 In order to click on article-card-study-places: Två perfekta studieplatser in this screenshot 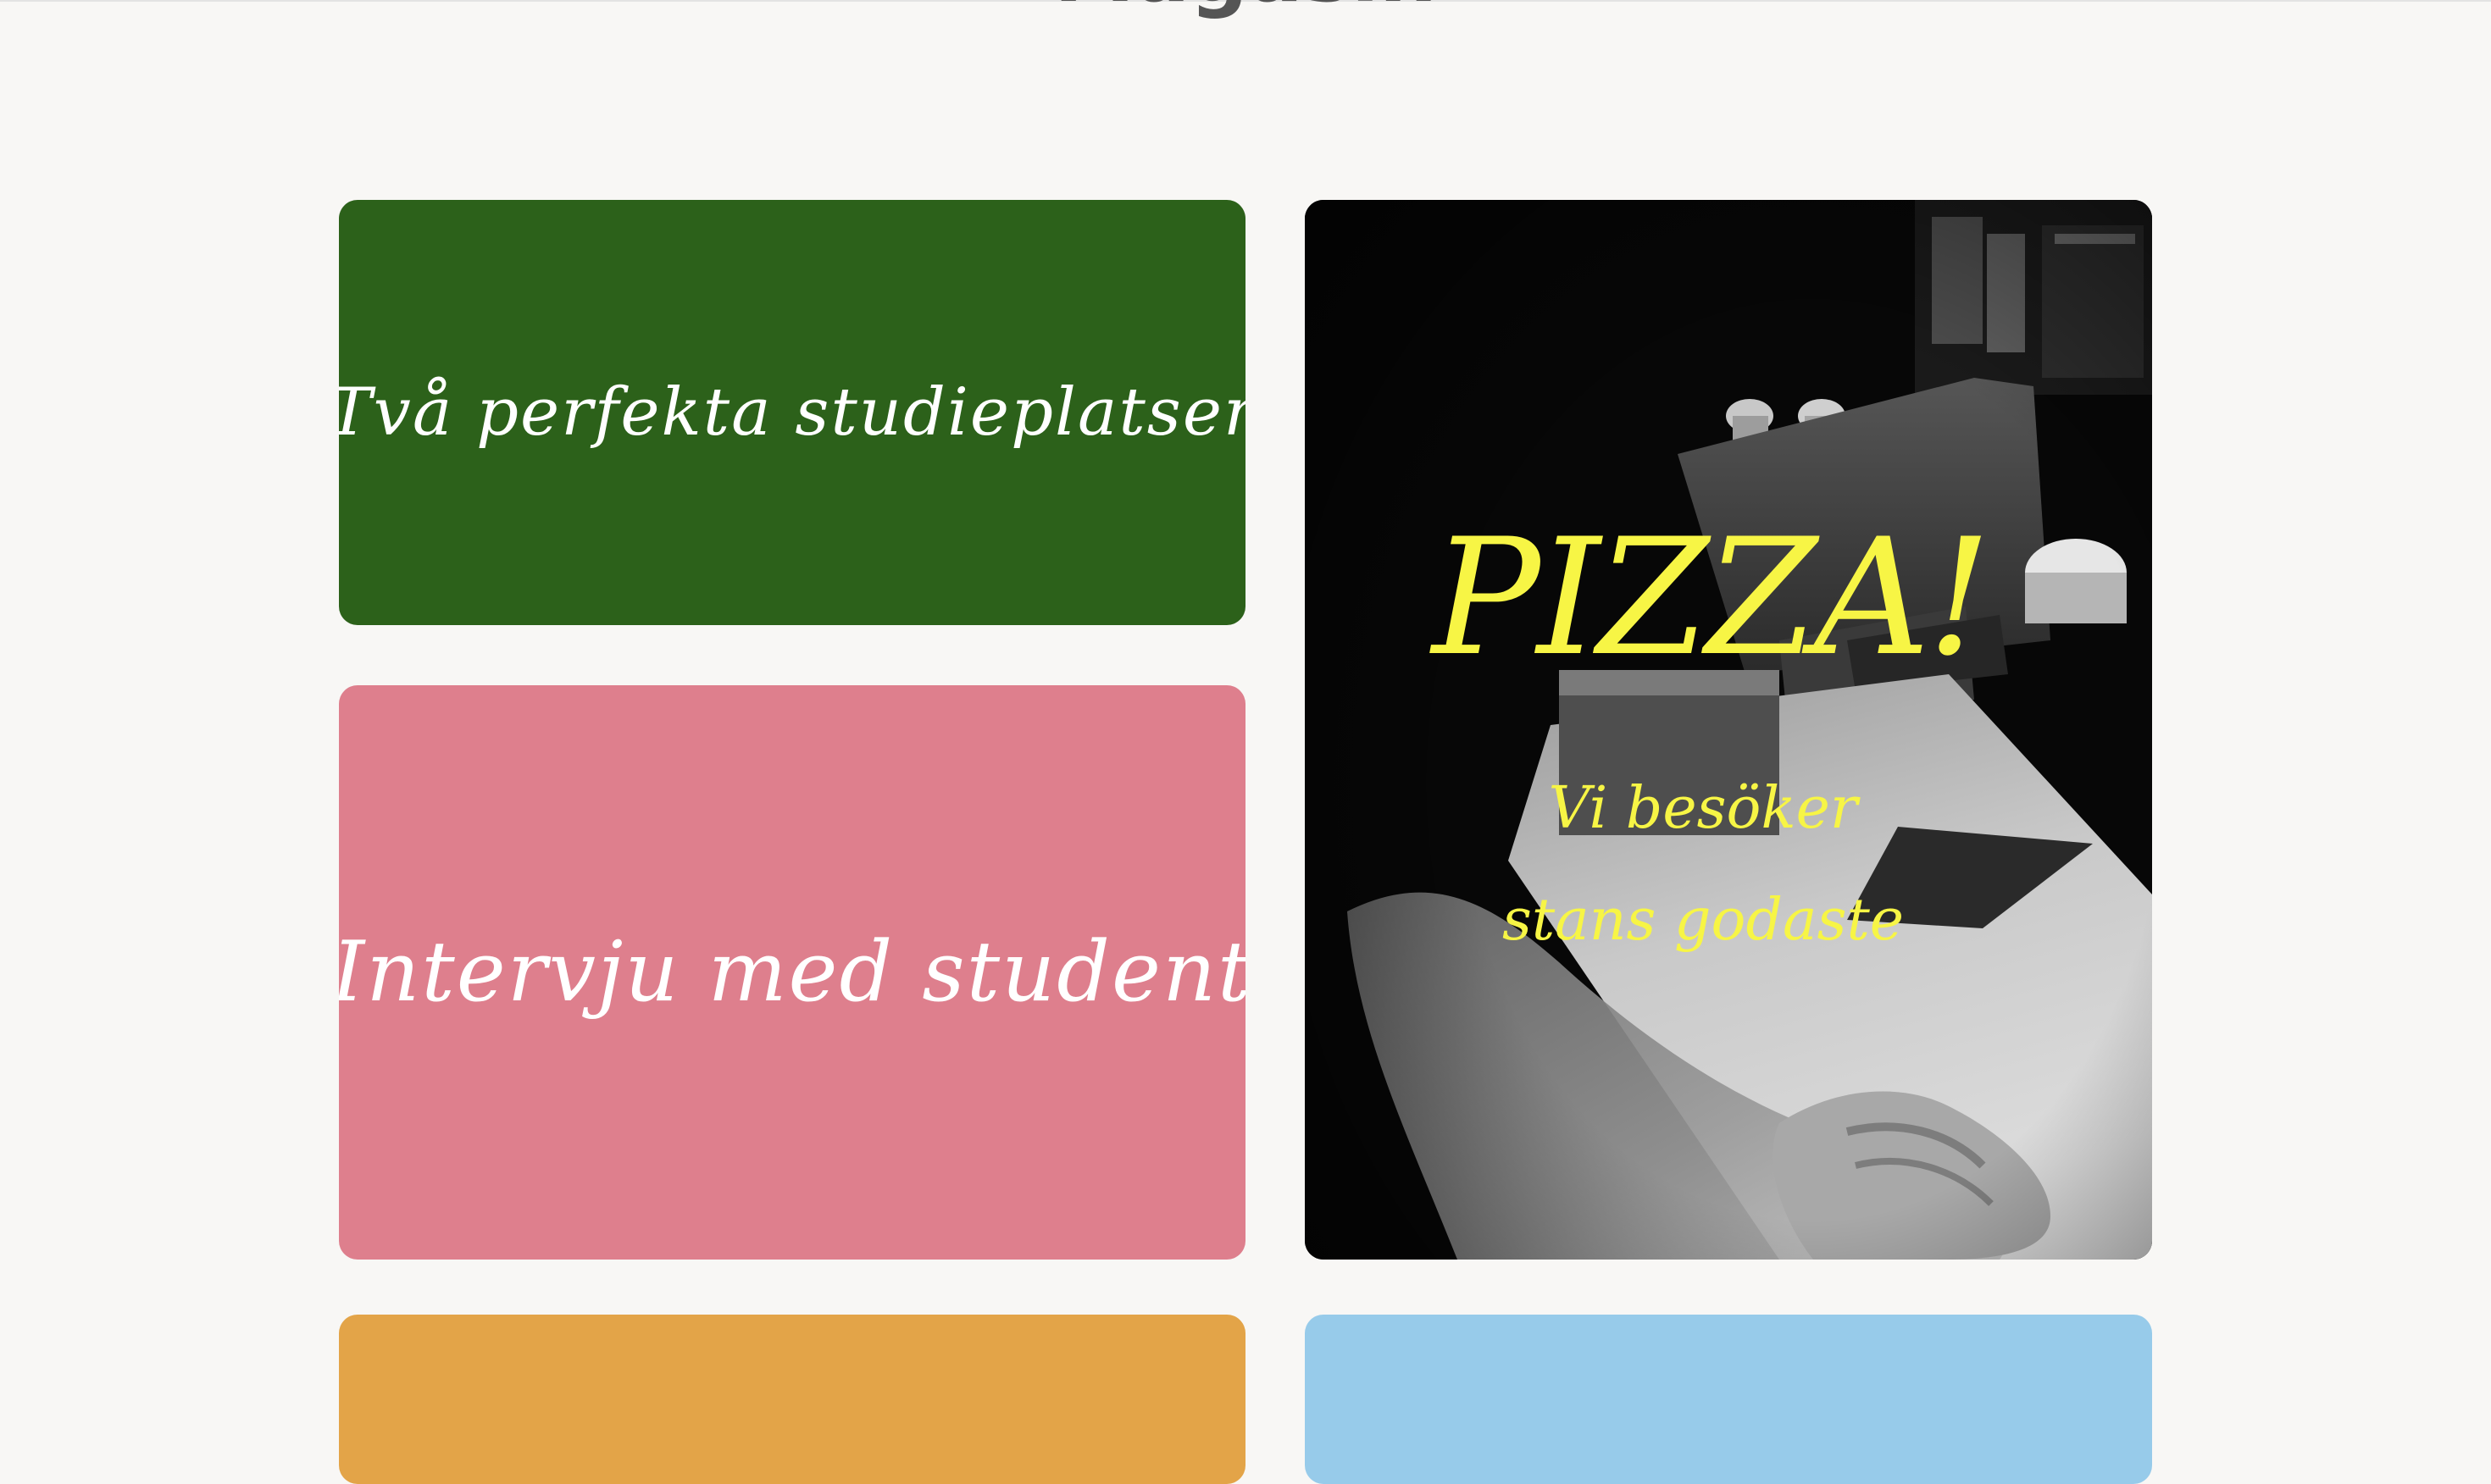, I will do `click(792, 412)`.